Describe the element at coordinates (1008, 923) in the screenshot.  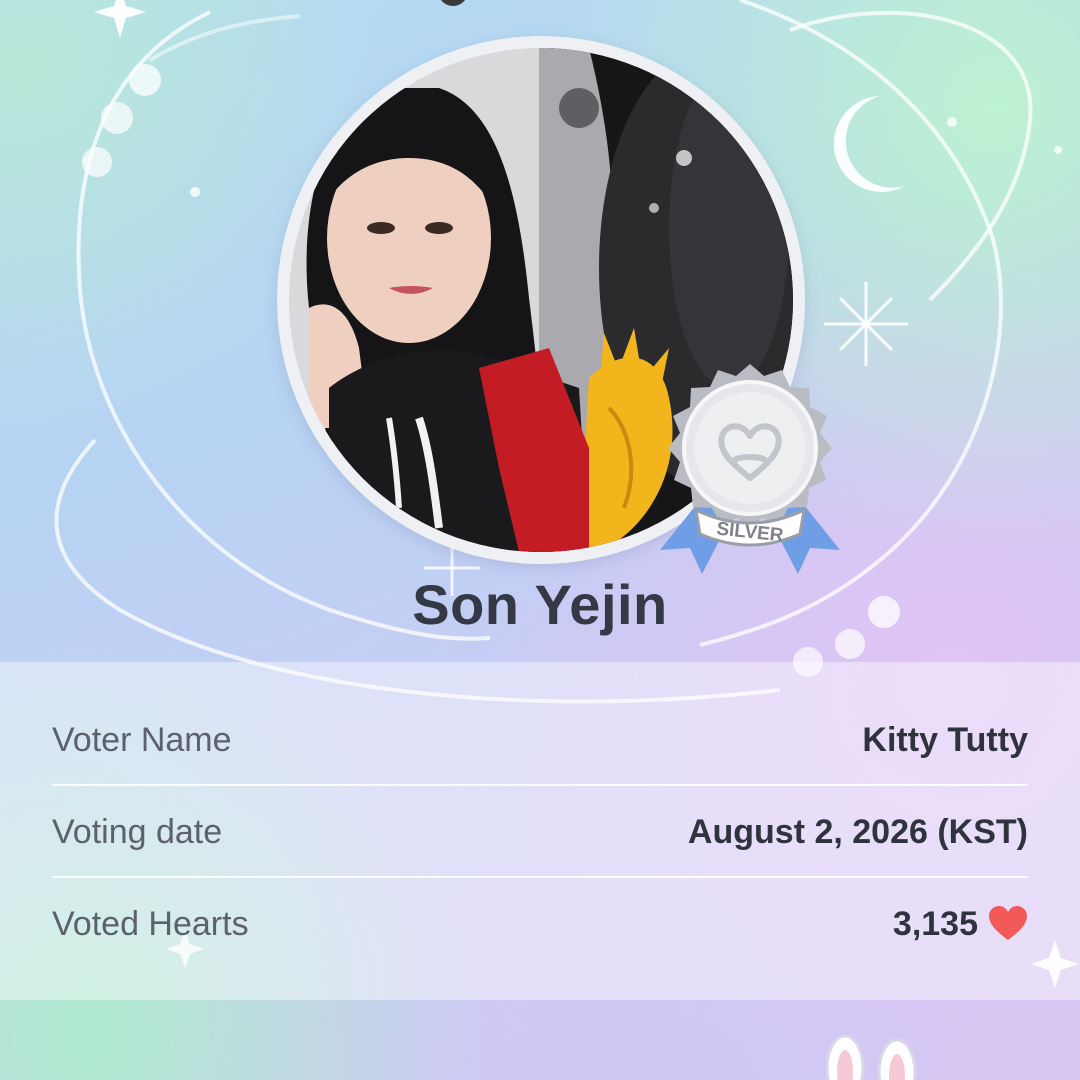
I see `heart-icon` at that location.